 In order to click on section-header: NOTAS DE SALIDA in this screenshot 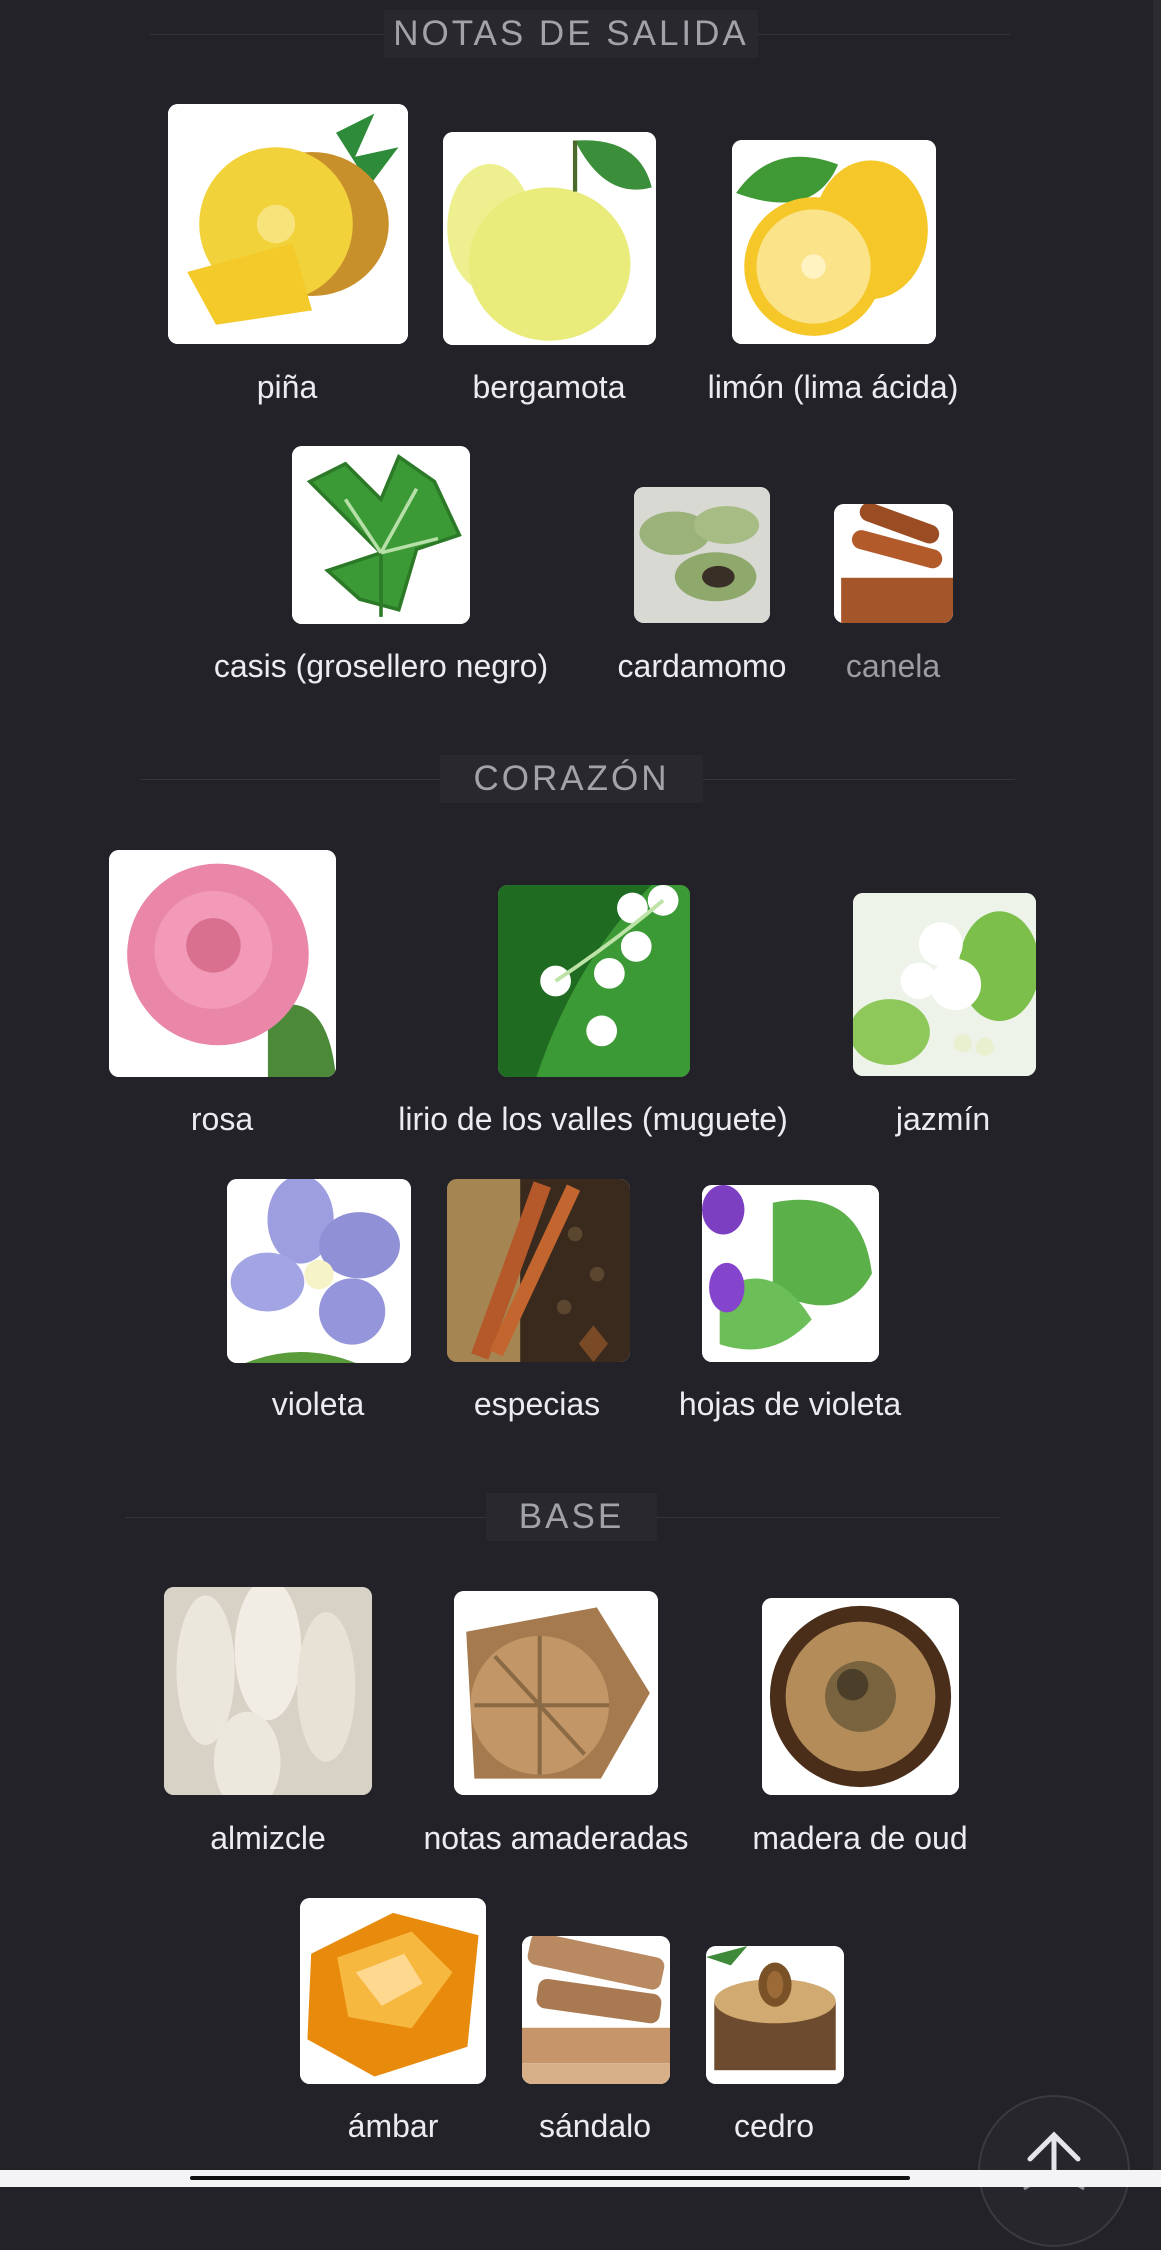, I will do `click(580, 34)`.